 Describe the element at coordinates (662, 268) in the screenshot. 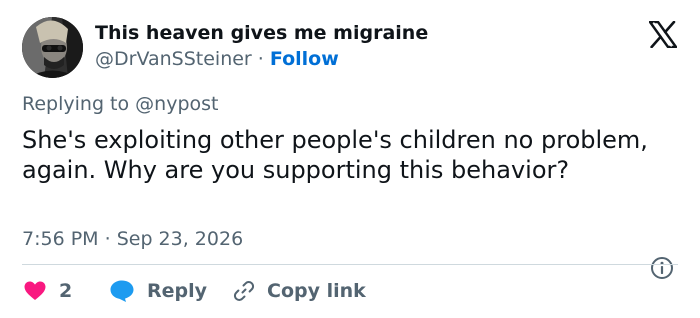

I see `info-icon` at that location.